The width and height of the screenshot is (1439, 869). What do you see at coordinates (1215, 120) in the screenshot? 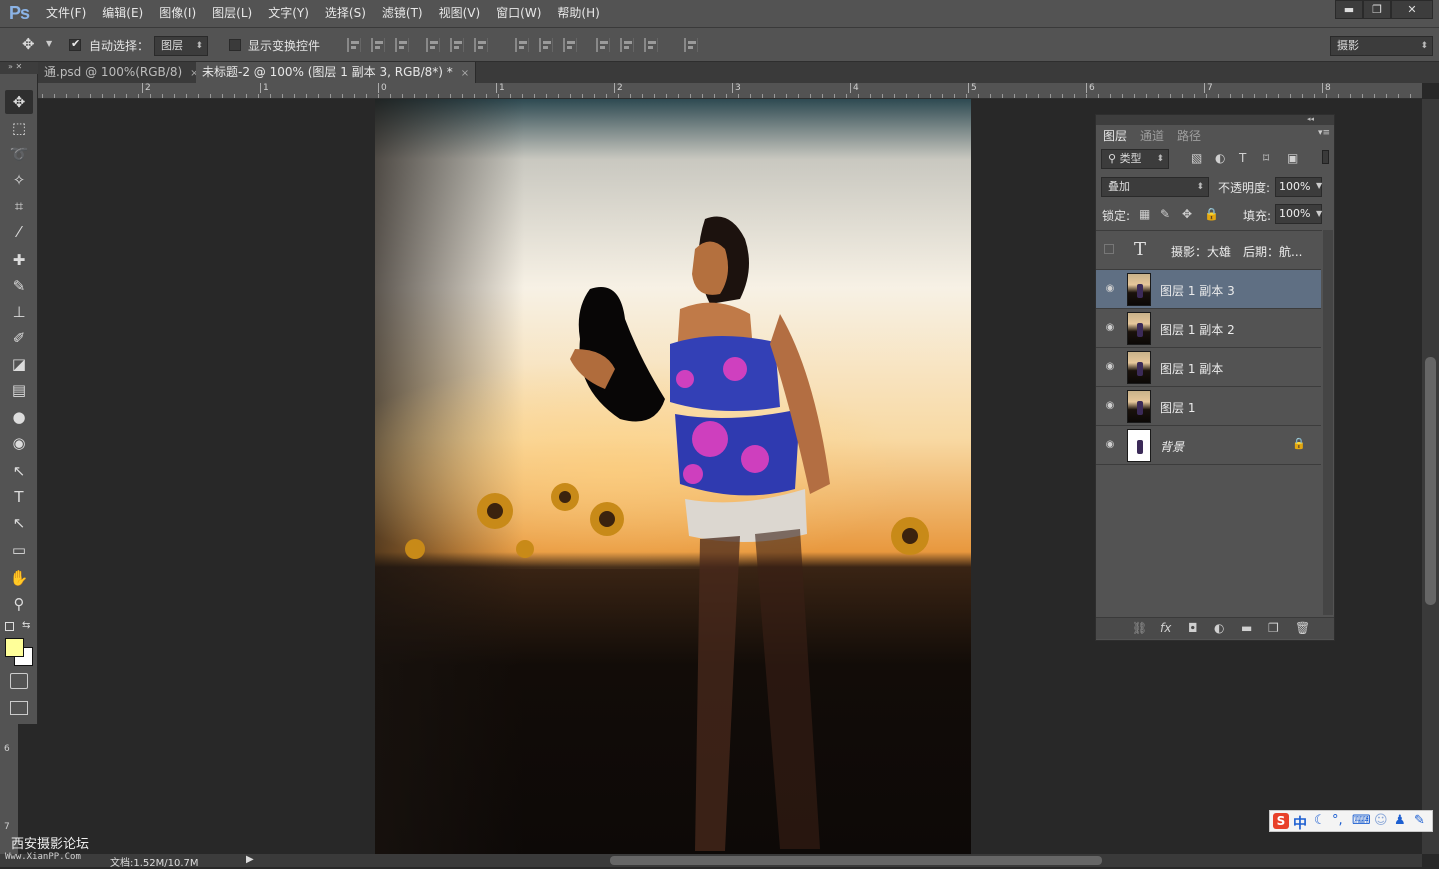
I see `panel-collapse-icon: ◂◂` at bounding box center [1215, 120].